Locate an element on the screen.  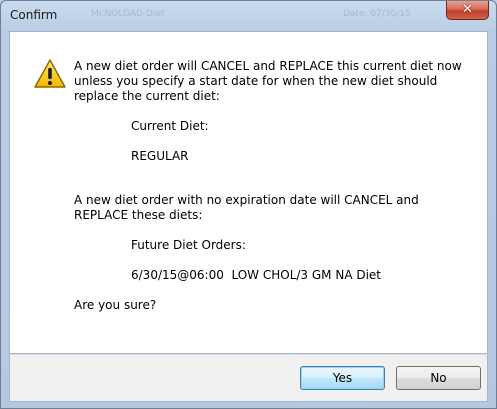
future-order-item: 6/30/15@06:00 LOW CHOL/3 GM NA Diet is located at coordinates (256, 275).